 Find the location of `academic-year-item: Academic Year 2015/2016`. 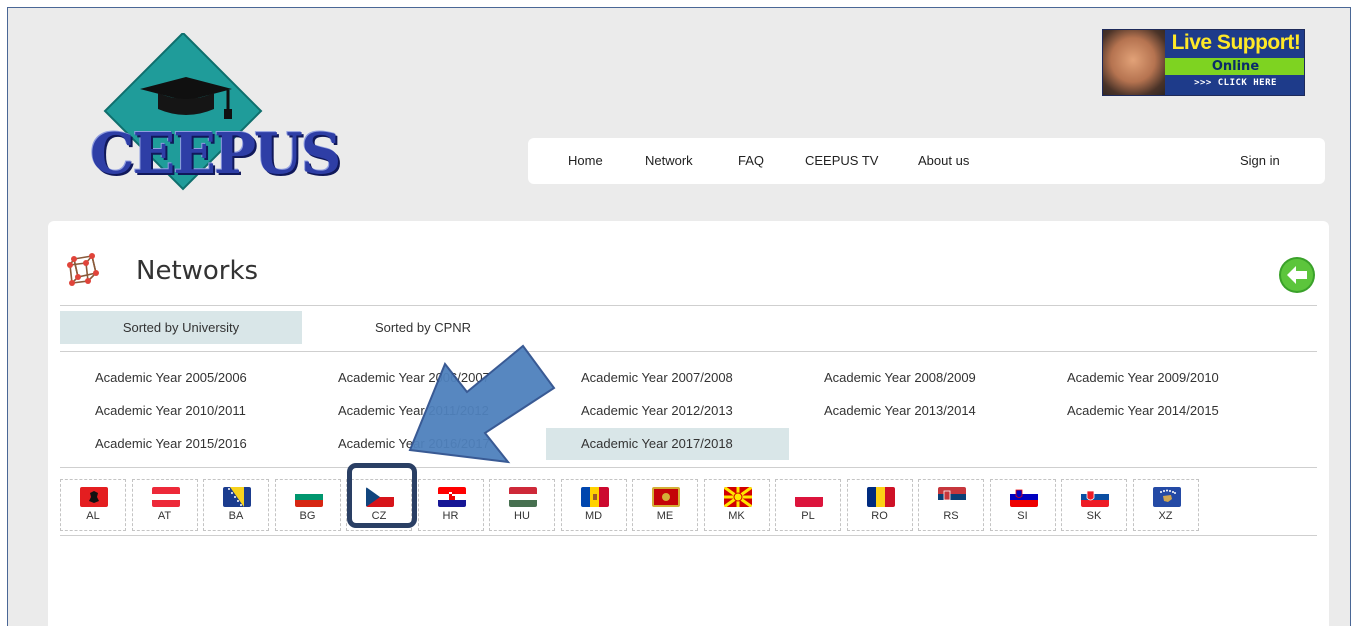

academic-year-item: Academic Year 2015/2016 is located at coordinates (181, 444).